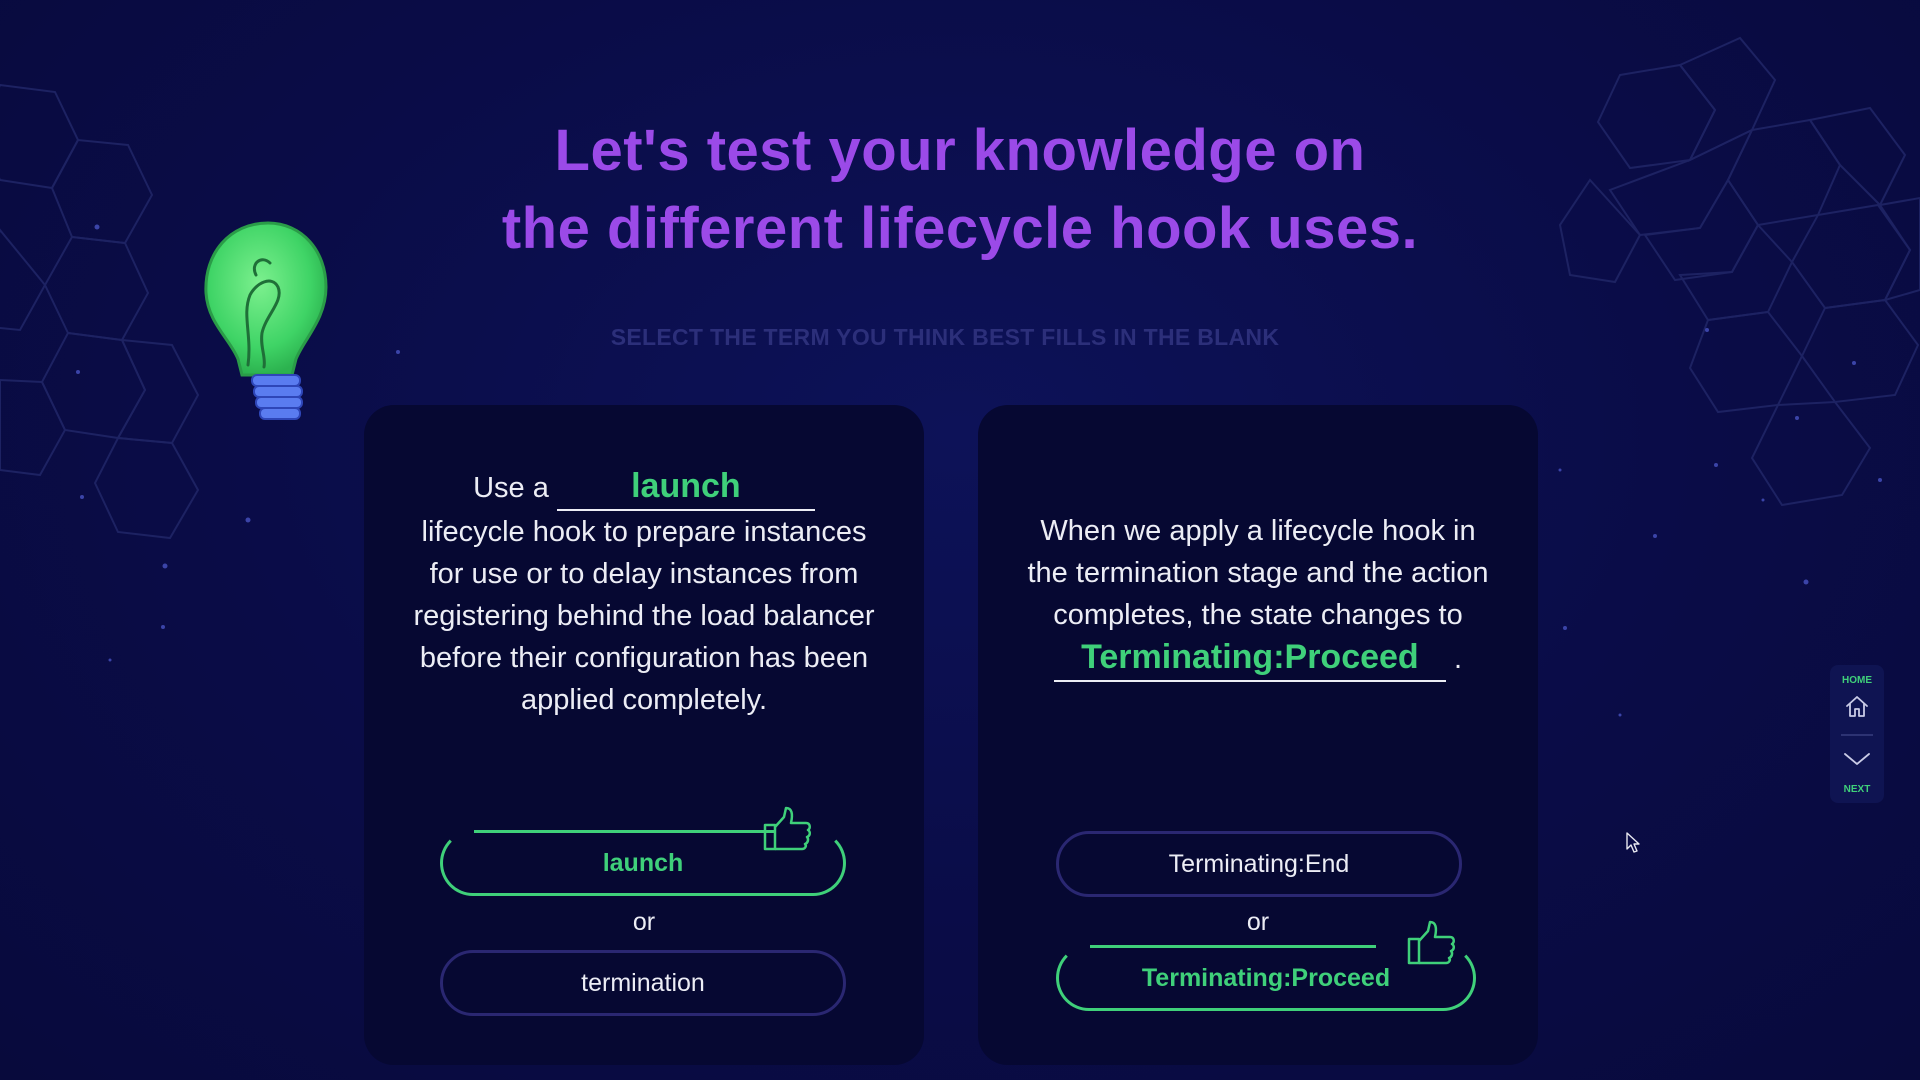  Describe the element at coordinates (1633, 842) in the screenshot. I see `mouse-cursor-icon` at that location.